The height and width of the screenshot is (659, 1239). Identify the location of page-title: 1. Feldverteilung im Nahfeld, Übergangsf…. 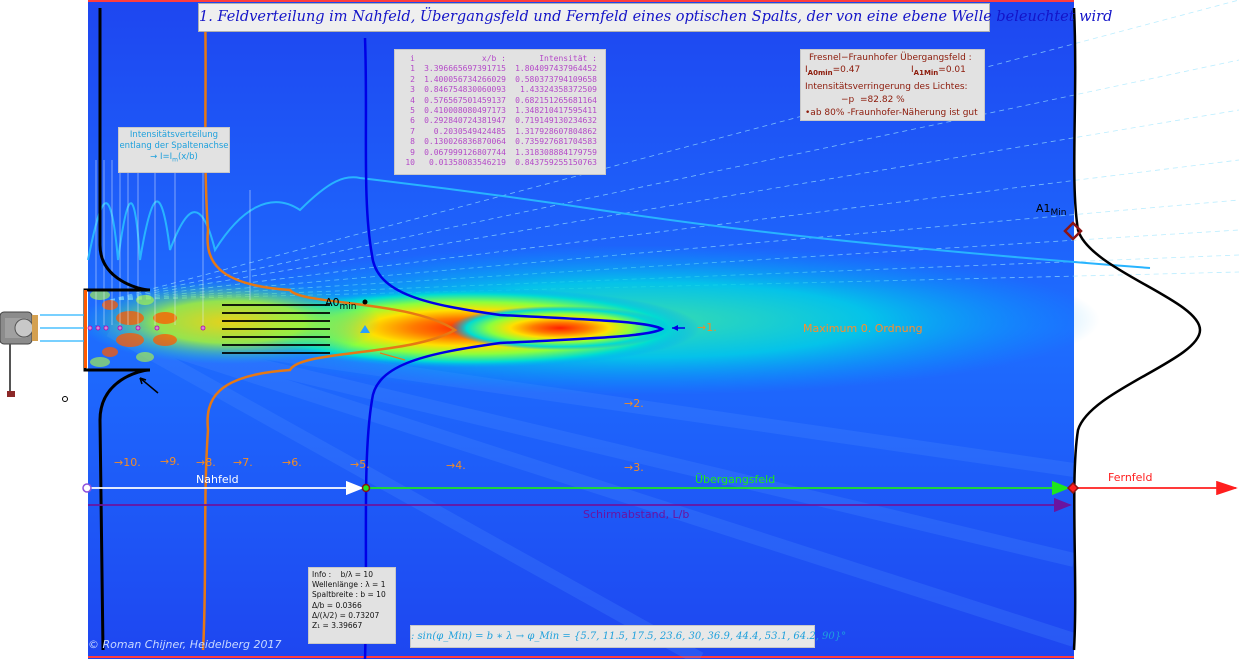
(655, 17).